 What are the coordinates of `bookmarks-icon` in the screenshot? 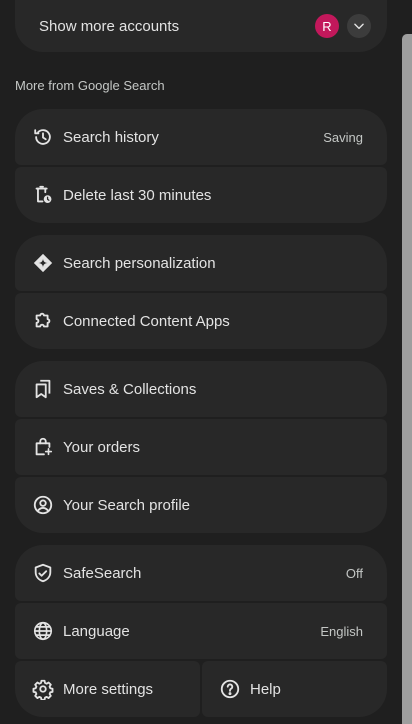 It's located at (43, 389).